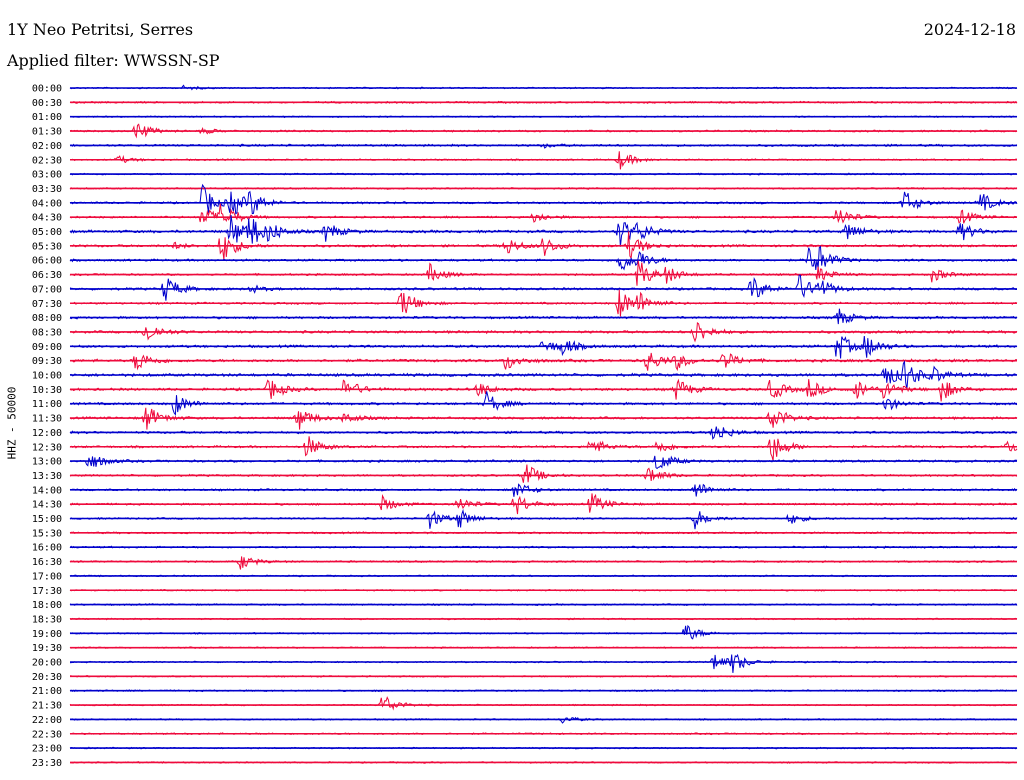 Image resolution: width=1024 pixels, height=780 pixels. Describe the element at coordinates (47, 146) in the screenshot. I see `time-label: 02:00` at that location.